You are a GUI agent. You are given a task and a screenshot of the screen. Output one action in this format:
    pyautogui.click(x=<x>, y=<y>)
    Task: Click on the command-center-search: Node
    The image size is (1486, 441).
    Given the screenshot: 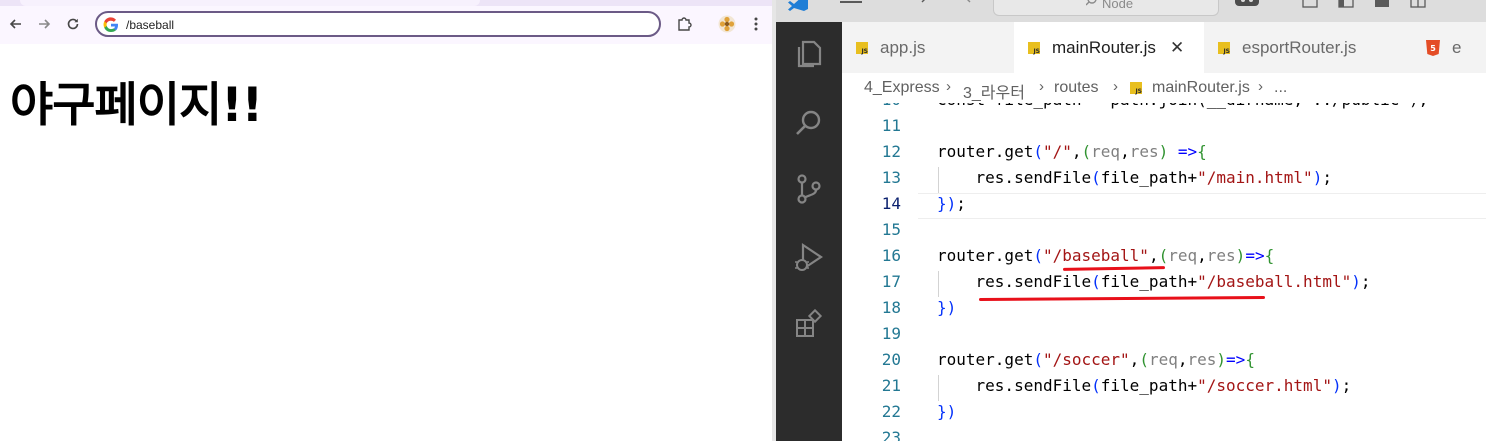 What is the action you would take?
    pyautogui.click(x=1106, y=8)
    